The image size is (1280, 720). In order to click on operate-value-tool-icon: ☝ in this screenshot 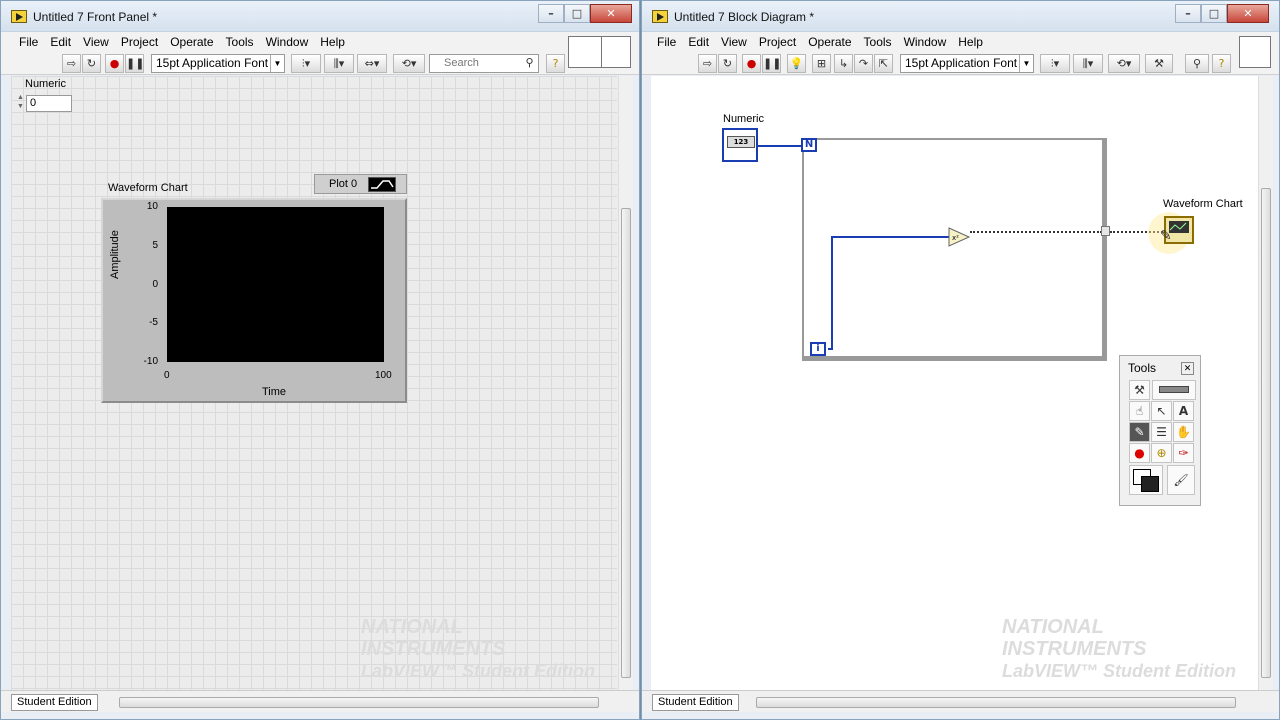, I will do `click(1139, 411)`.